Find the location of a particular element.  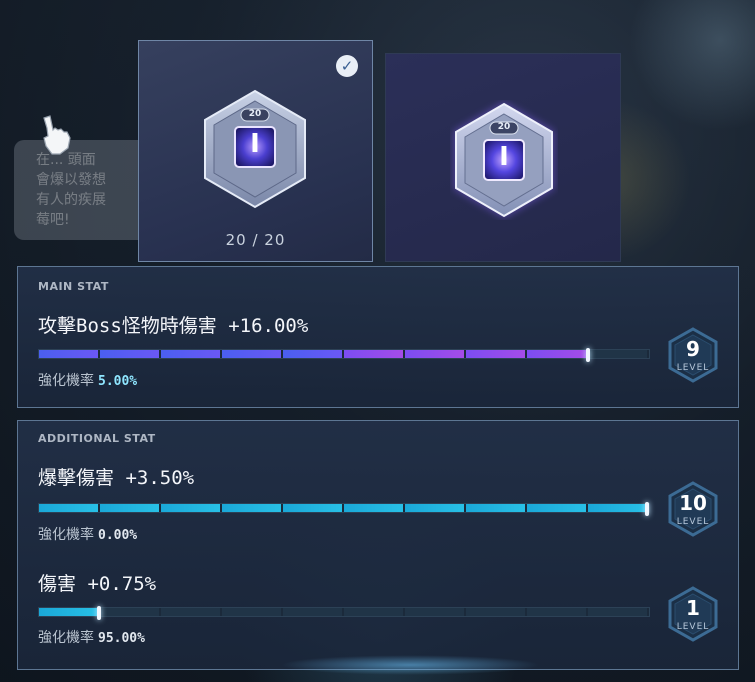

rate-value: 95.00% is located at coordinates (121, 638).